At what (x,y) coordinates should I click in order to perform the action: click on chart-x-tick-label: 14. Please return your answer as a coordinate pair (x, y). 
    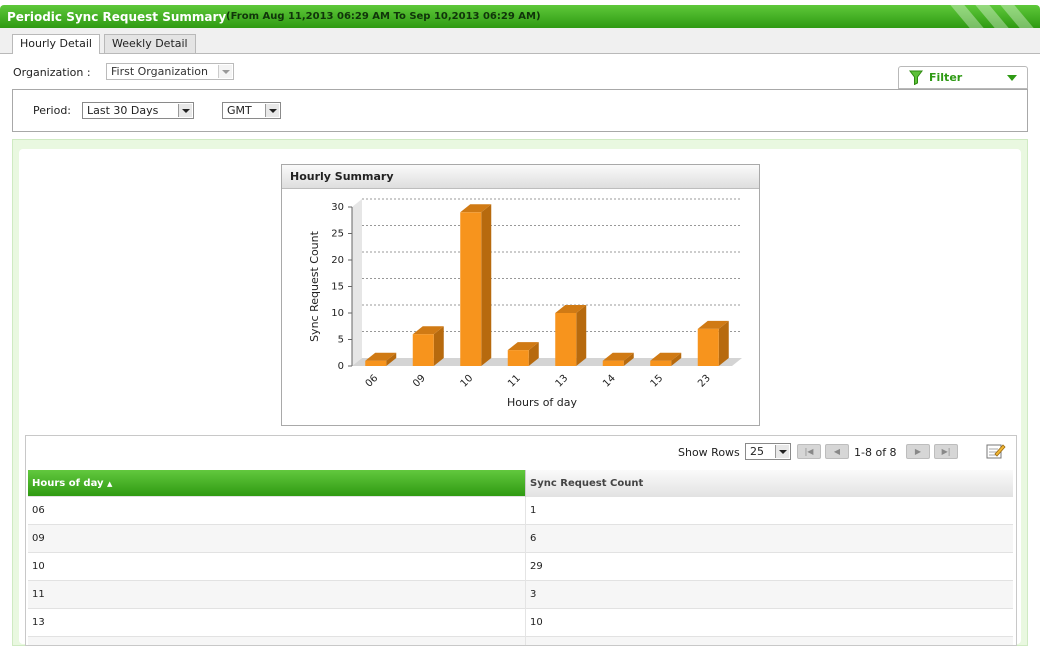
    Looking at the image, I should click on (609, 381).